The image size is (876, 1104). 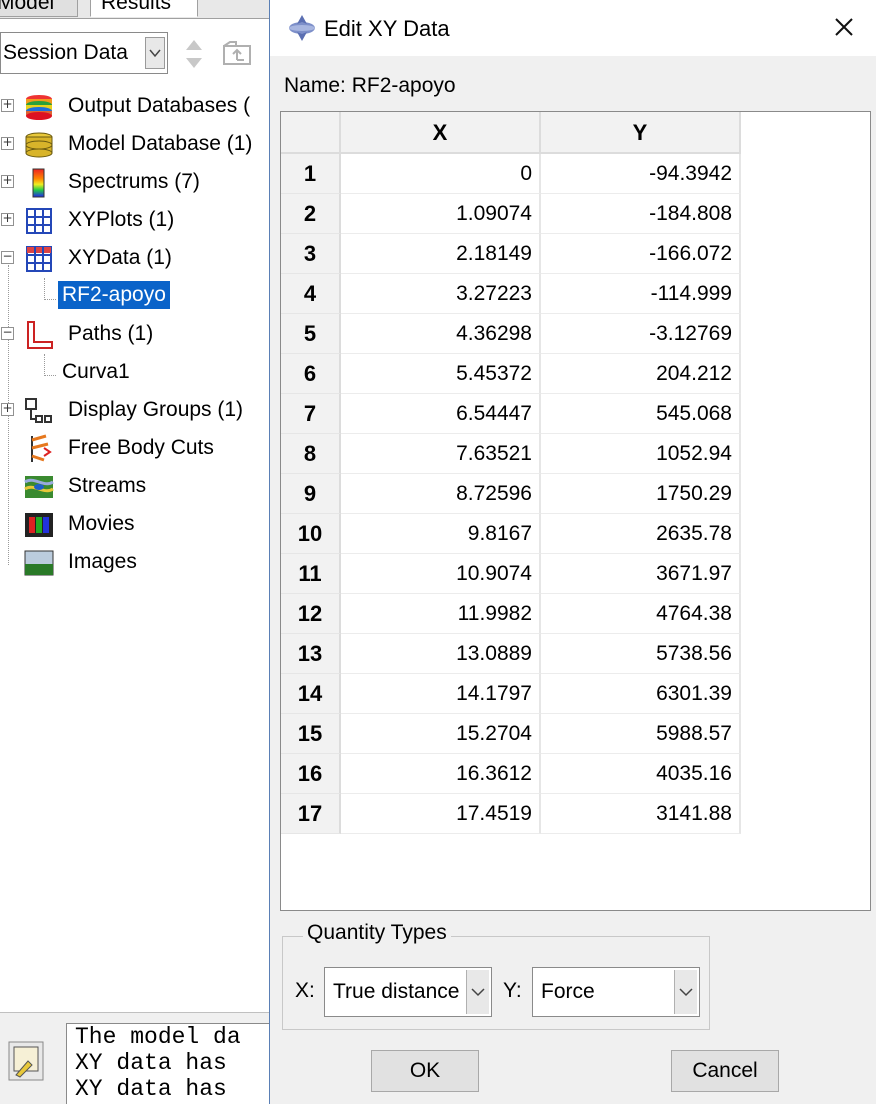 I want to click on free-body-cut-icon, so click(x=41, y=448).